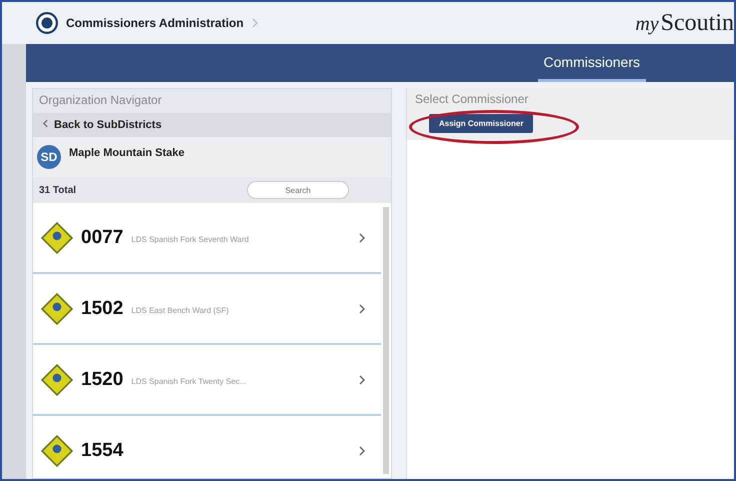  Describe the element at coordinates (592, 63) in the screenshot. I see `nav-tab: Commissioners` at that location.